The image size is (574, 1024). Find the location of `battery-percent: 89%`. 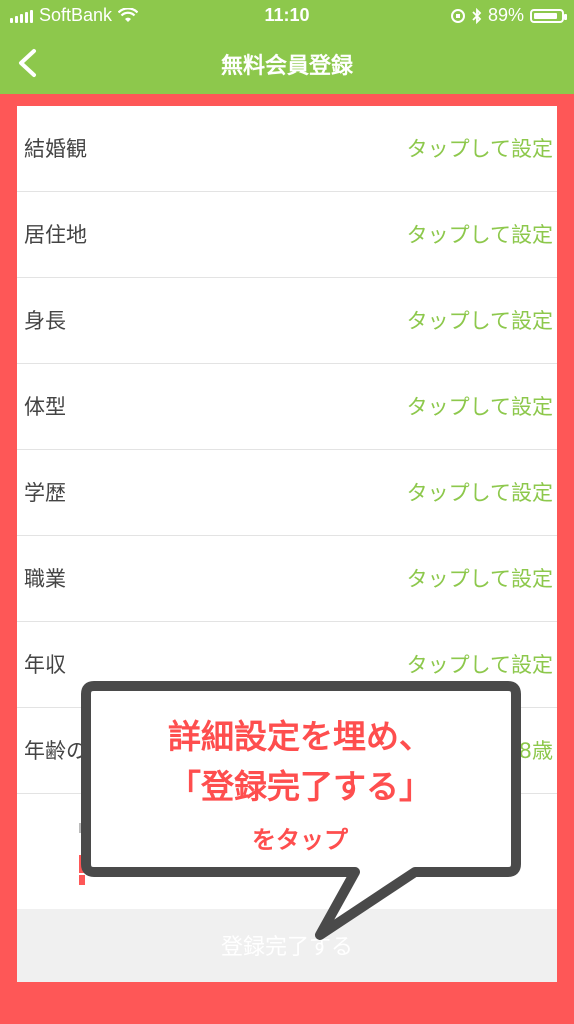

battery-percent: 89% is located at coordinates (505, 15).